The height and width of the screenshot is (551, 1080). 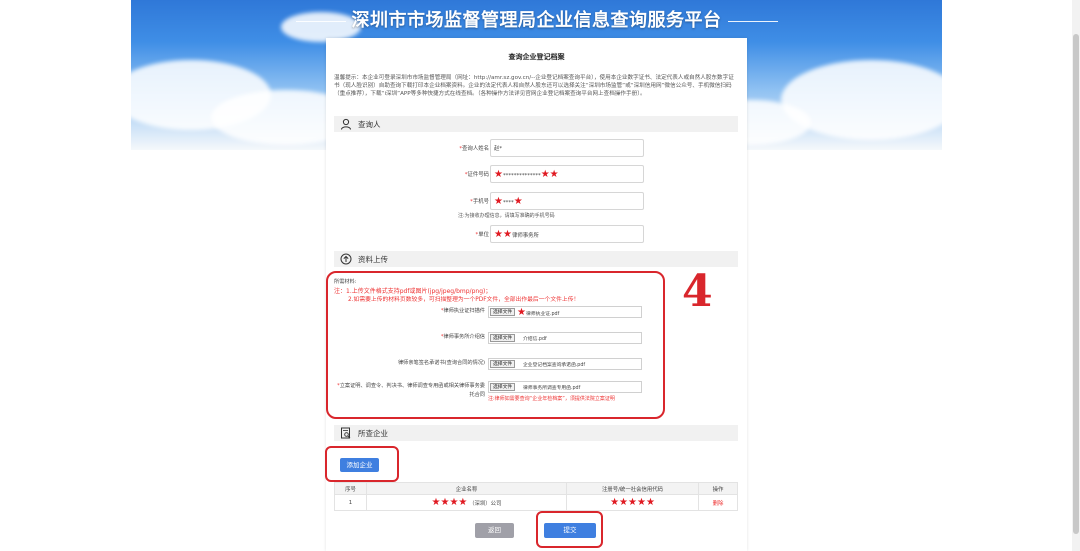 I want to click on upload-label-case: 立案证明、调查令、判决书、律师调查专用函或相关律师事务委托合同, so click(x=412, y=390).